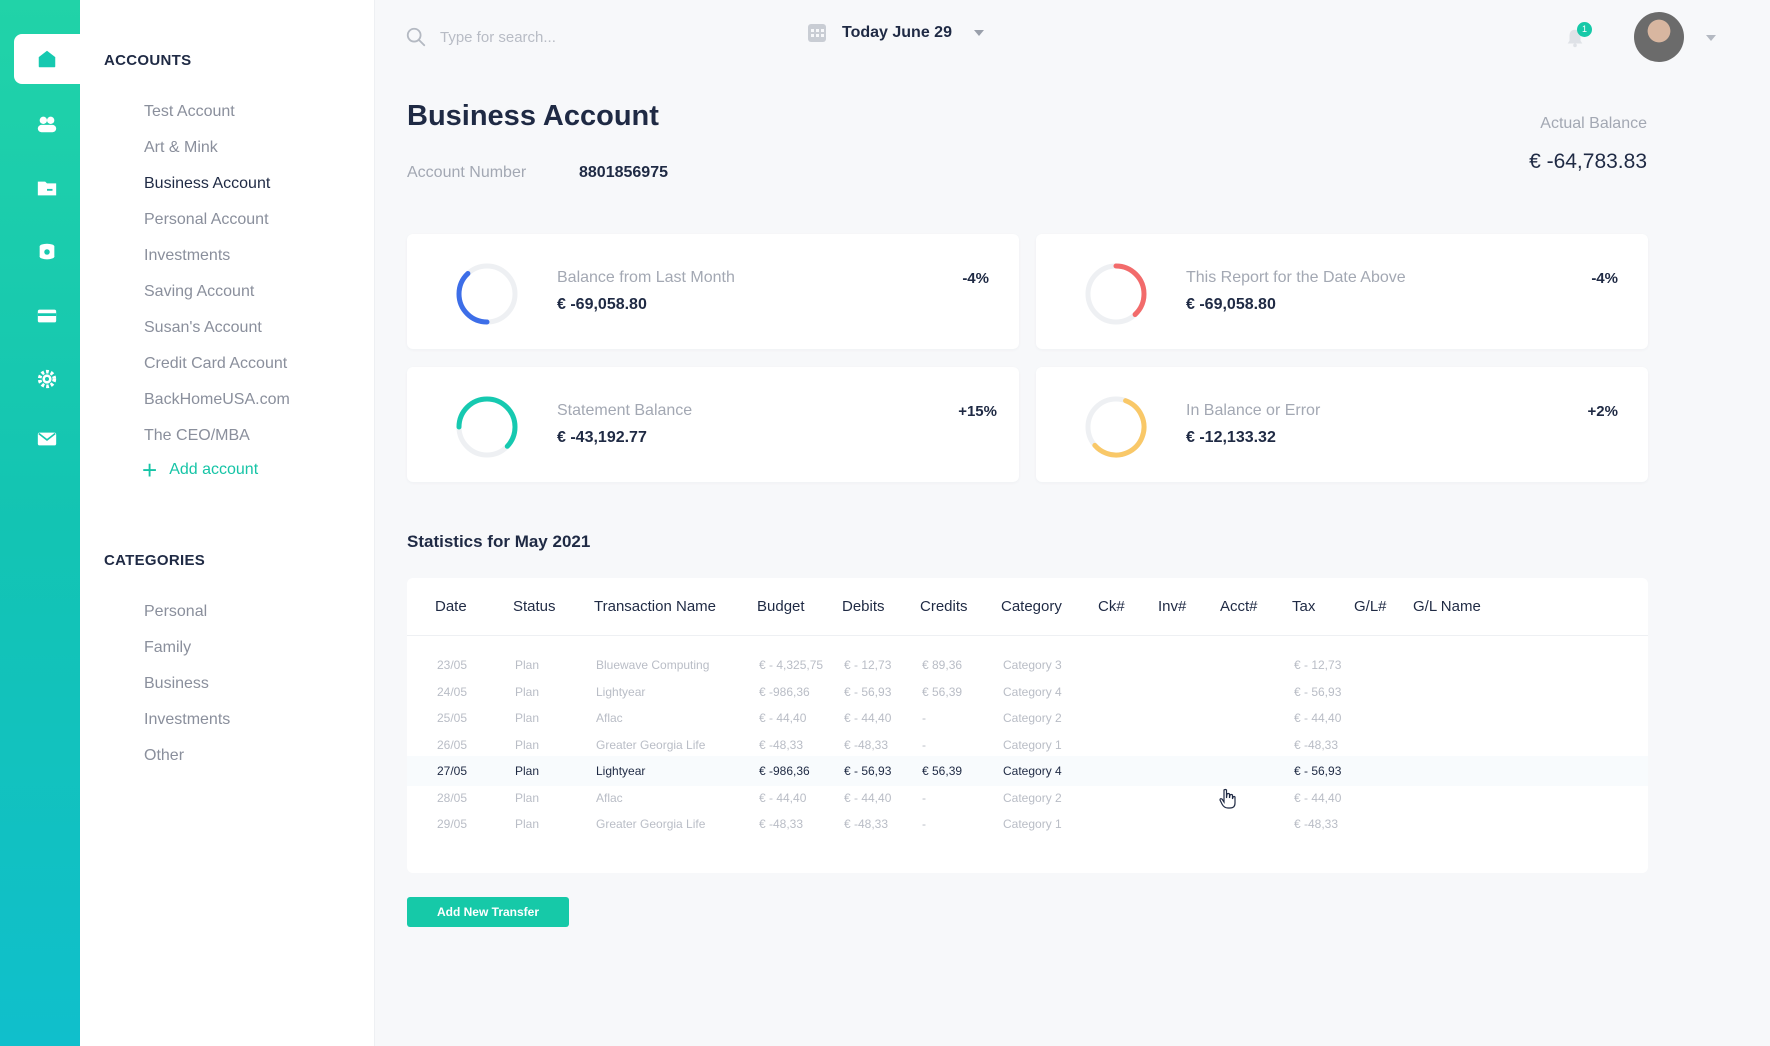 Image resolution: width=1770 pixels, height=1046 pixels. Describe the element at coordinates (452, 771) in the screenshot. I see `table-cell: 27/05` at that location.